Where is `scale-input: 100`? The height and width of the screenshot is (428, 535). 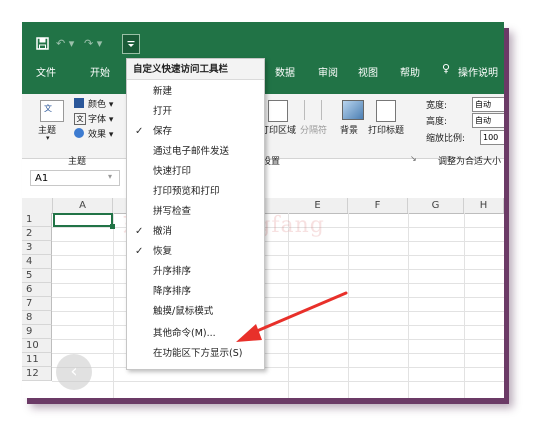 scale-input: 100 is located at coordinates (492, 137).